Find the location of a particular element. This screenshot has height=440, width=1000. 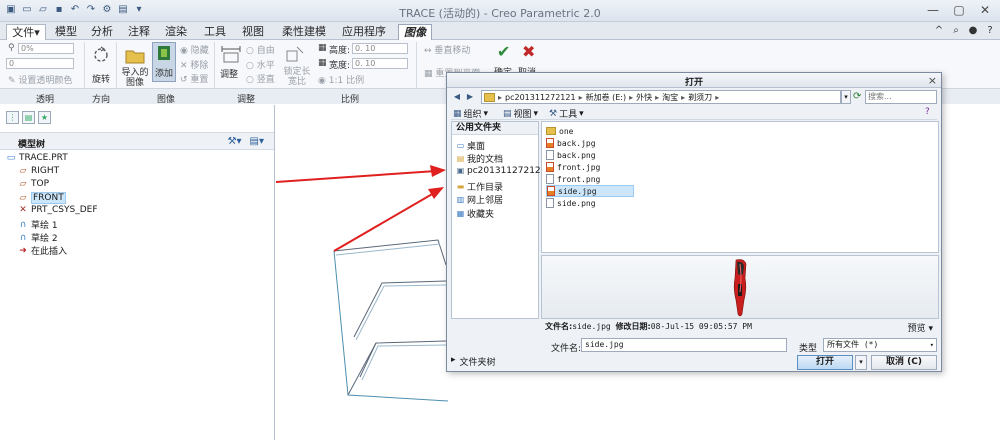

back-icon: ◀ is located at coordinates (457, 97).